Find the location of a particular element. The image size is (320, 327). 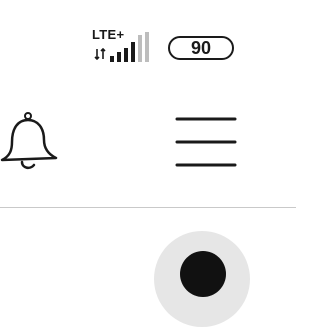

notifications-button is located at coordinates (30, 142).